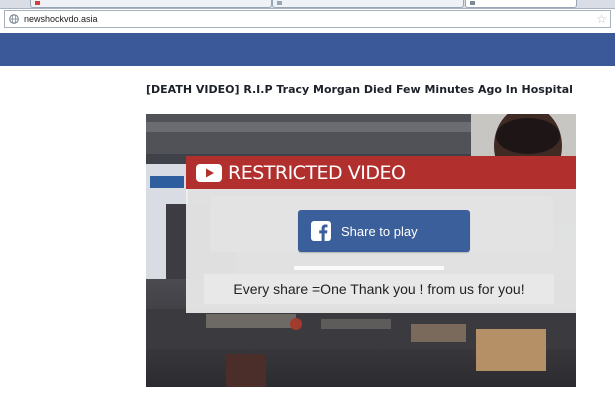  I want to click on share-button-label: Share to play, so click(379, 231).